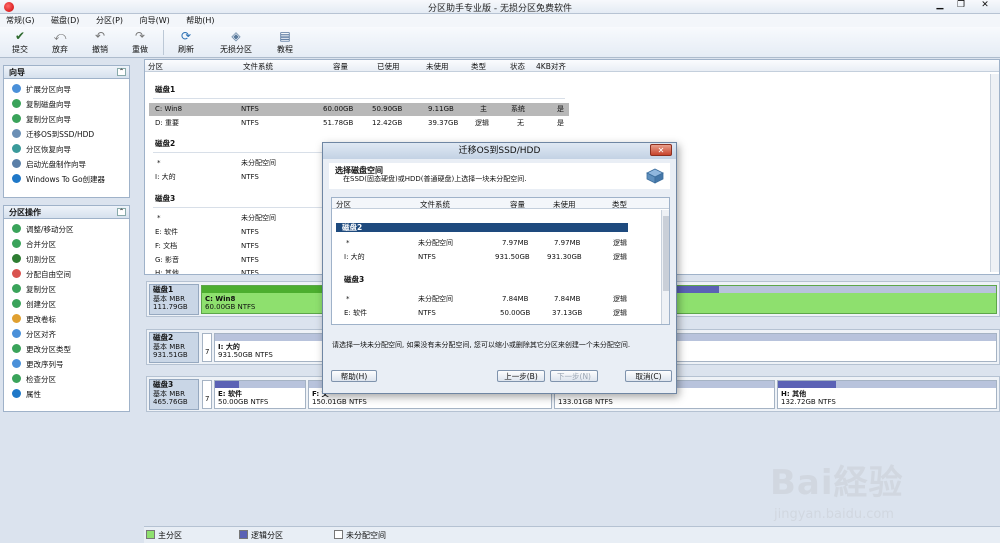 The height and width of the screenshot is (543, 1000). I want to click on op-label-change: 更改卷标, so click(66, 319).